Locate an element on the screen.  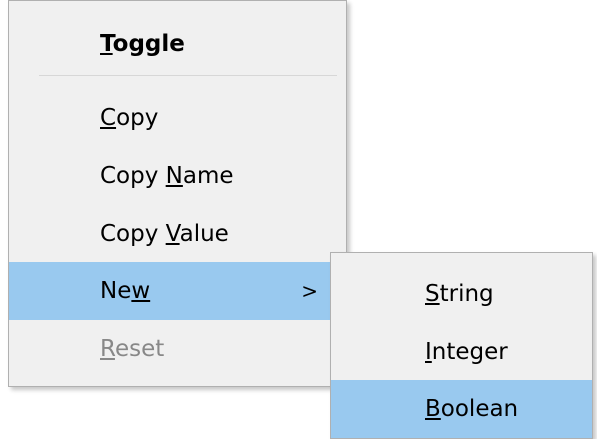
menu-item-label: String is located at coordinates (459, 294).